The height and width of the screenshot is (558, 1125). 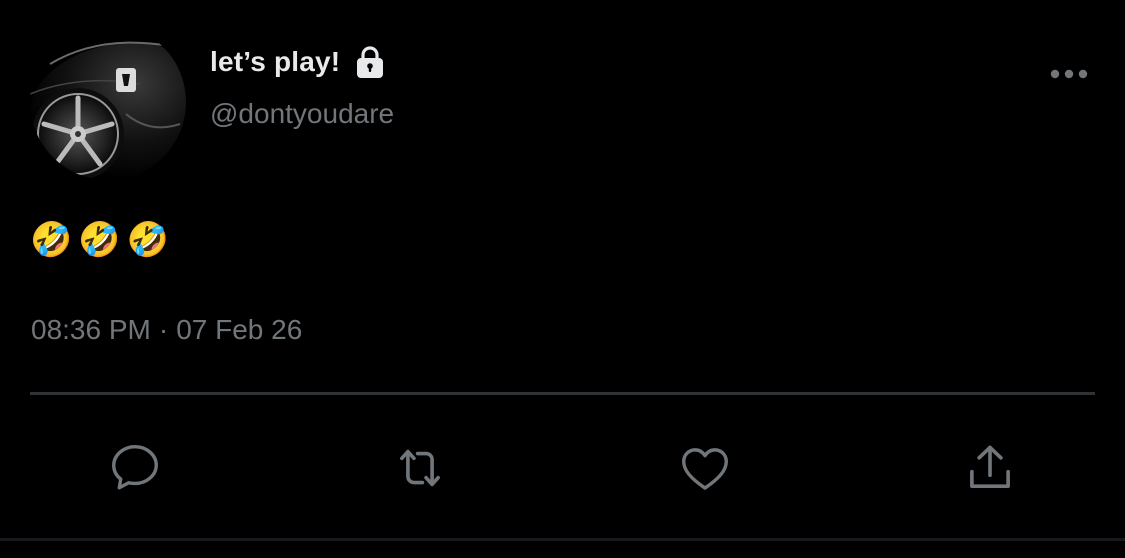 What do you see at coordinates (103, 240) in the screenshot?
I see `tweet-text: 🤣🤣🤣` at bounding box center [103, 240].